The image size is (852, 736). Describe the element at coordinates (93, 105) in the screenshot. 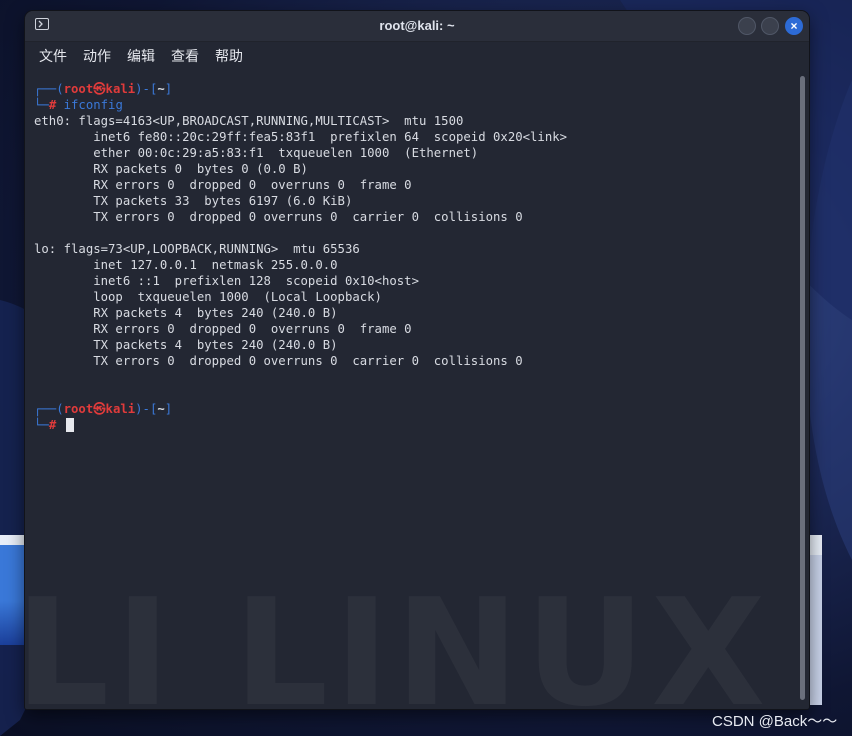

I see `entered-command: ifconfig` at that location.